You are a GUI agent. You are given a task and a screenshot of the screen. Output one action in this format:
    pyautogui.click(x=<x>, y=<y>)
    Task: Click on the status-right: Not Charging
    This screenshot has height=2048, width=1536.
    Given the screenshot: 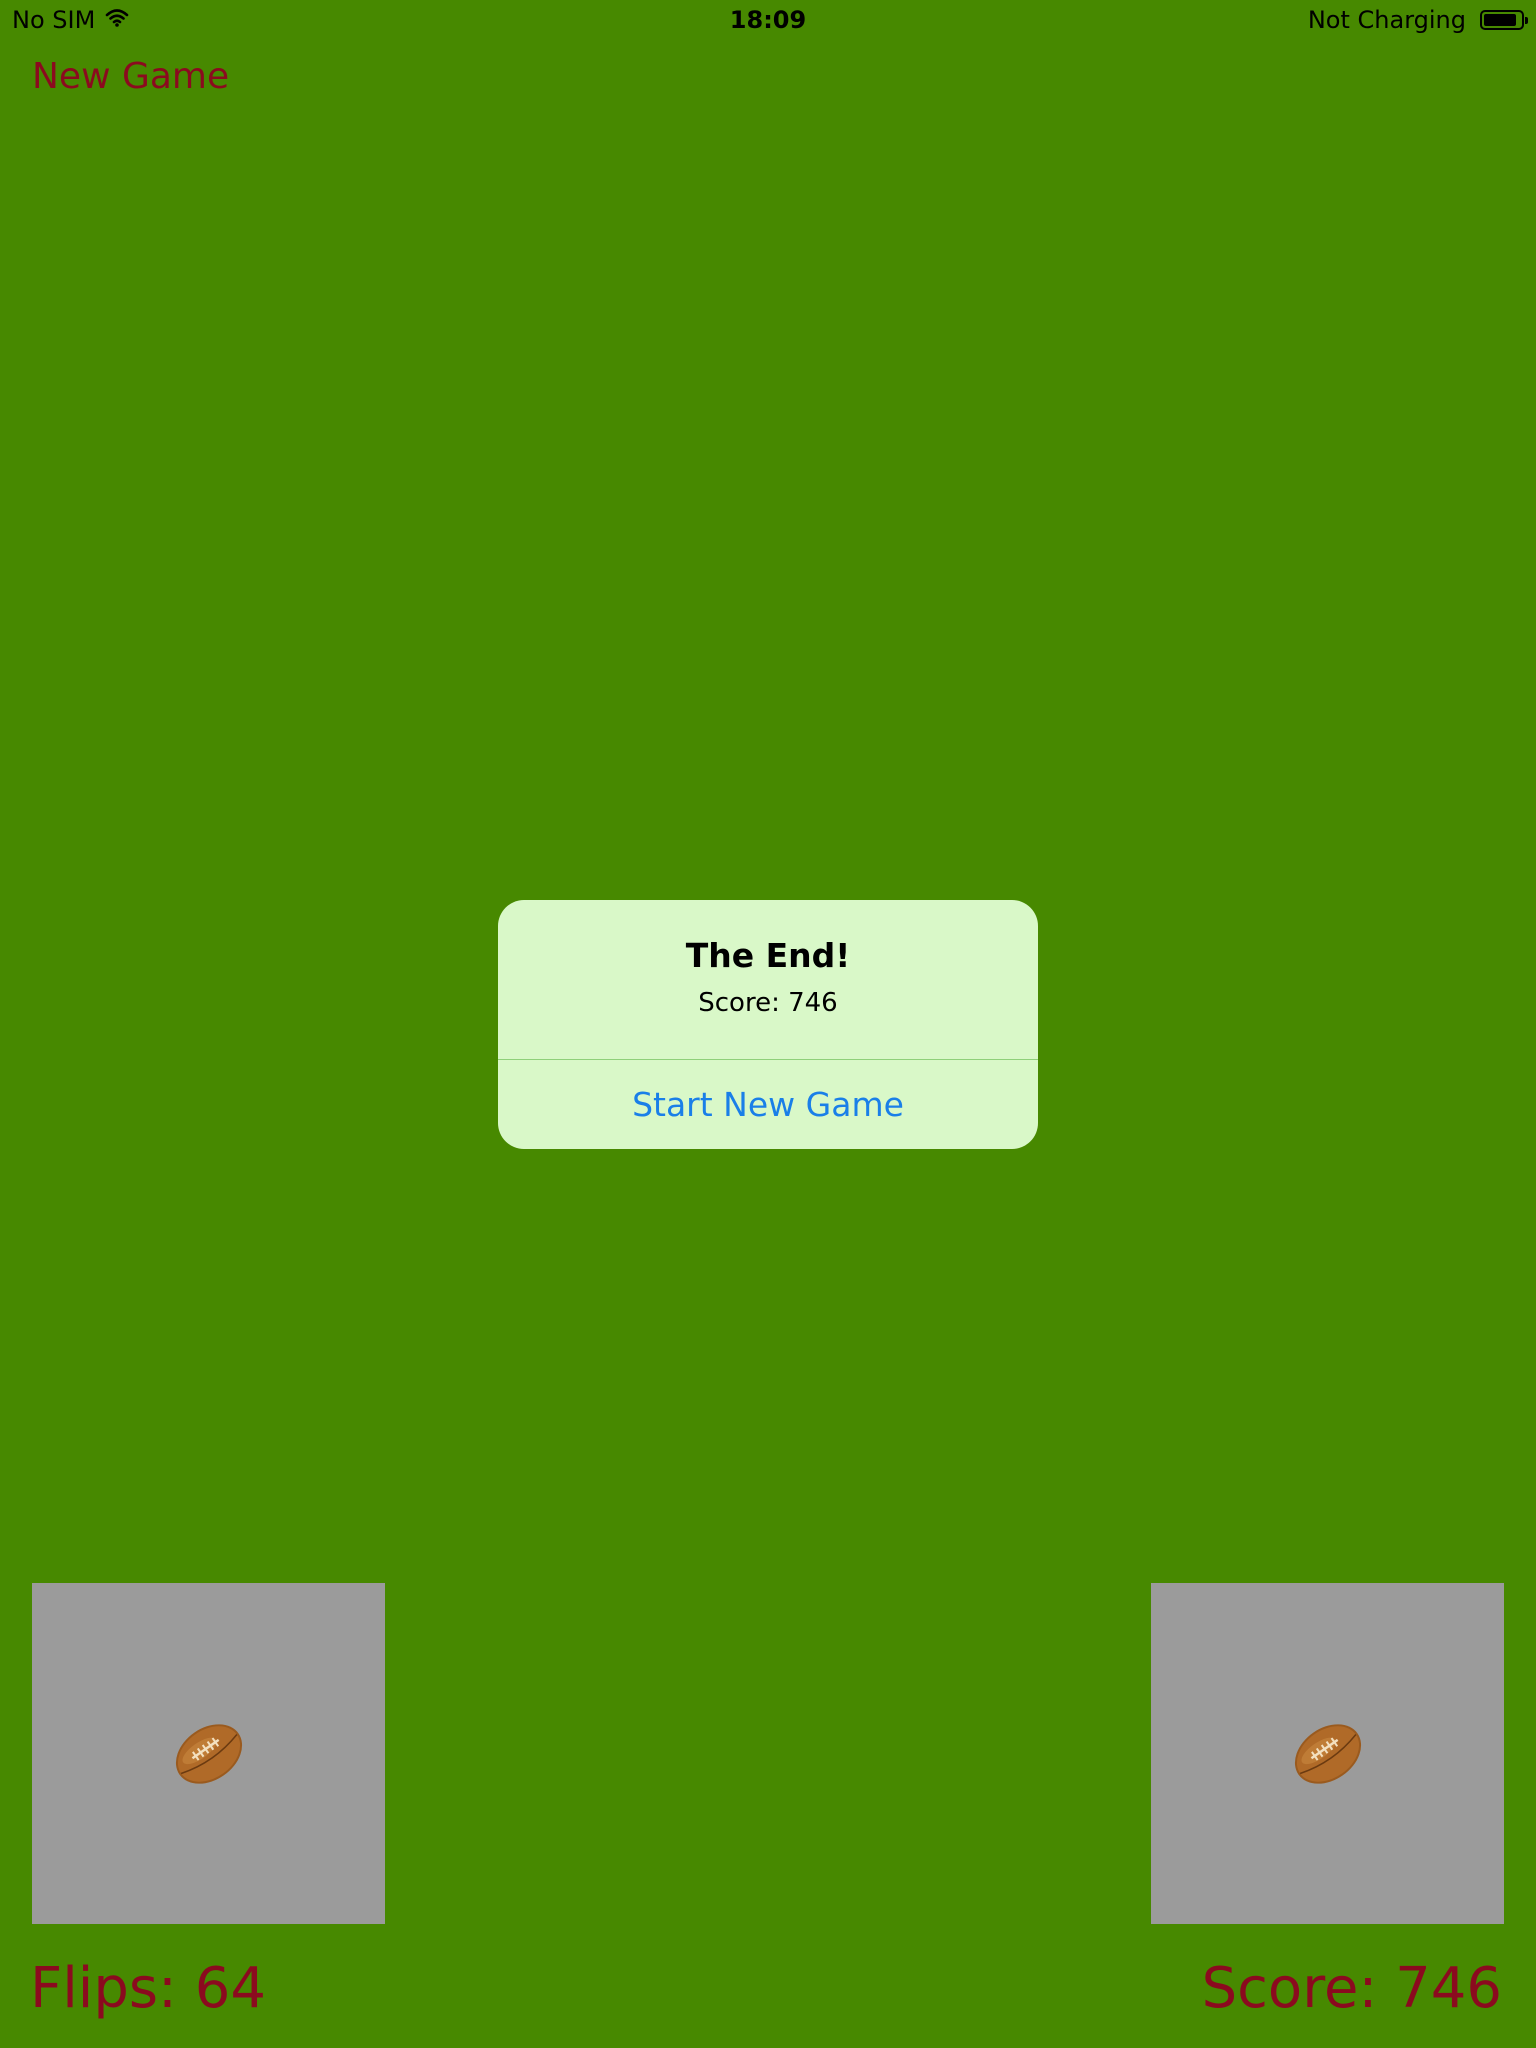 What is the action you would take?
    pyautogui.click(x=1417, y=20)
    